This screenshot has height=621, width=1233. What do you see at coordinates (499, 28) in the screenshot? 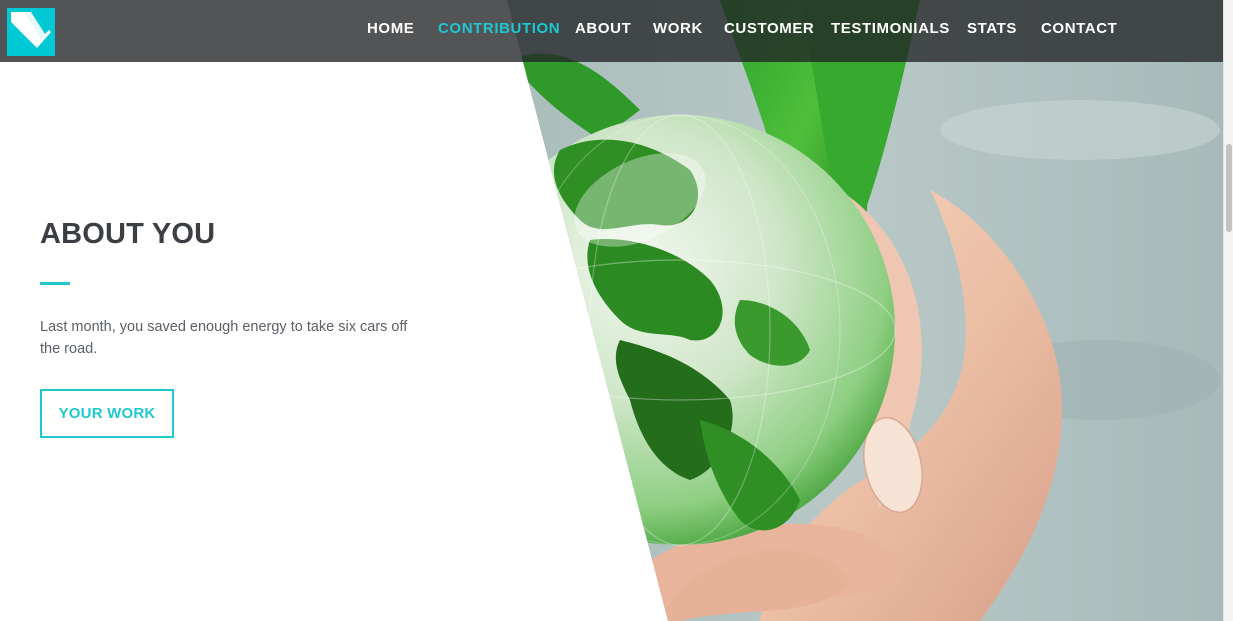
I see `nav-item-contribution: CONTRIBUTION` at bounding box center [499, 28].